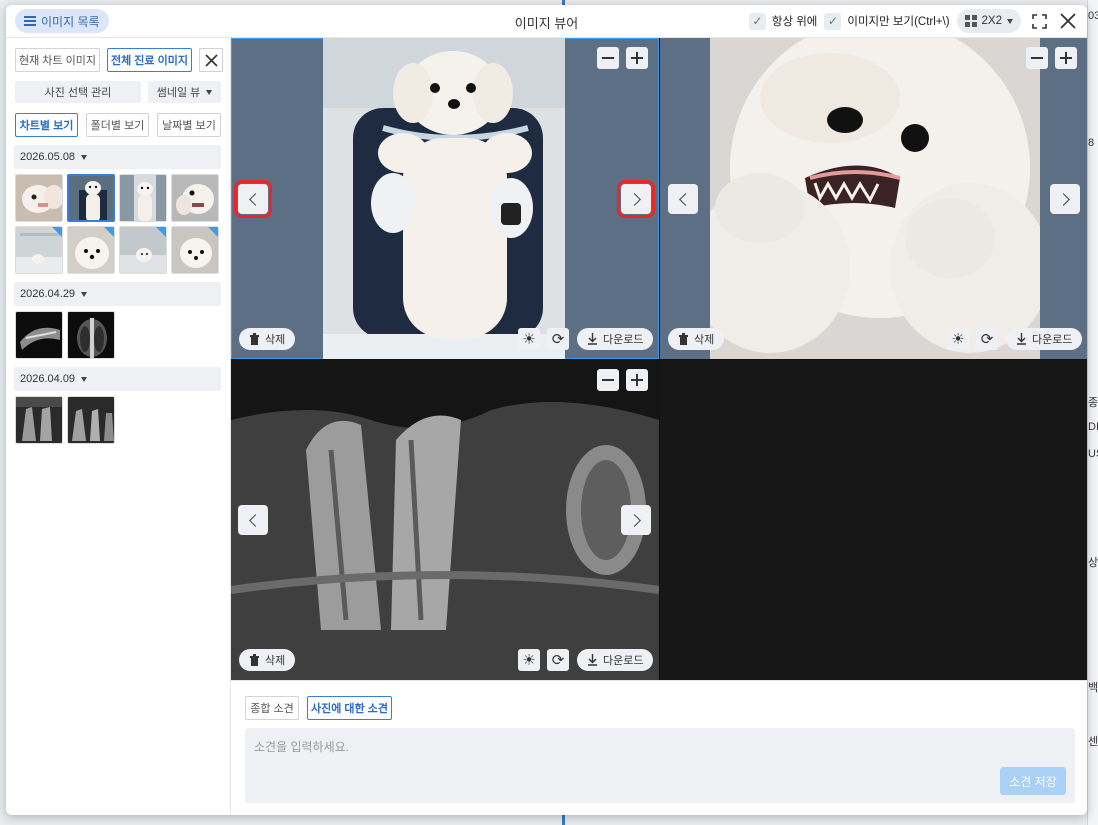 This screenshot has width=1098, height=825. I want to click on always-on-top-label: 항상 위에, so click(794, 22).